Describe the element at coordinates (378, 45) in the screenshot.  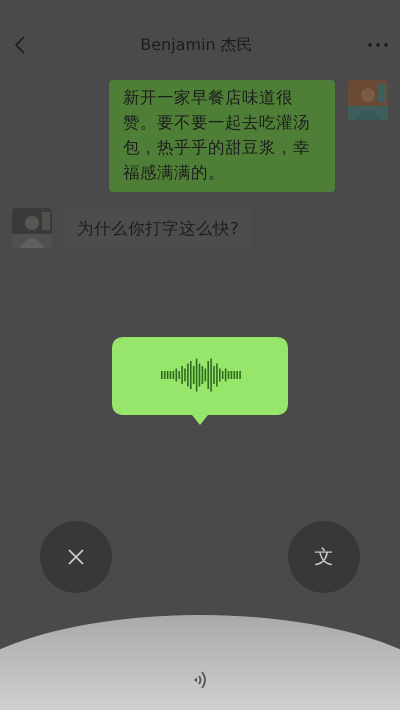
I see `more-icon` at that location.